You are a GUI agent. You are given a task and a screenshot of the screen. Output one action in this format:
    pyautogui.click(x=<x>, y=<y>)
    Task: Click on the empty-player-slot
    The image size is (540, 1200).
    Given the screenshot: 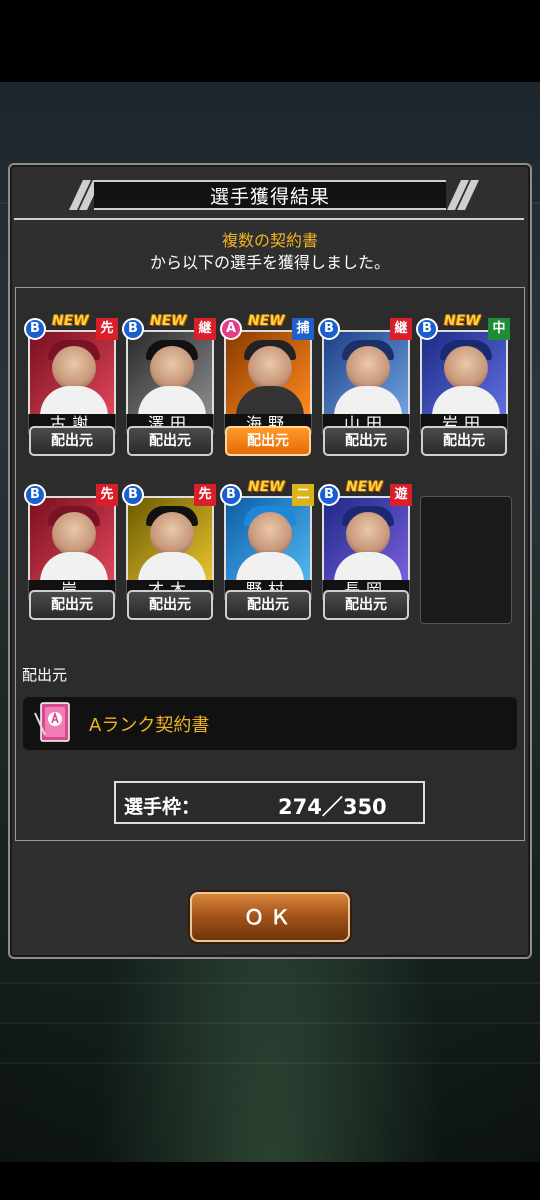 What is the action you would take?
    pyautogui.click(x=466, y=560)
    